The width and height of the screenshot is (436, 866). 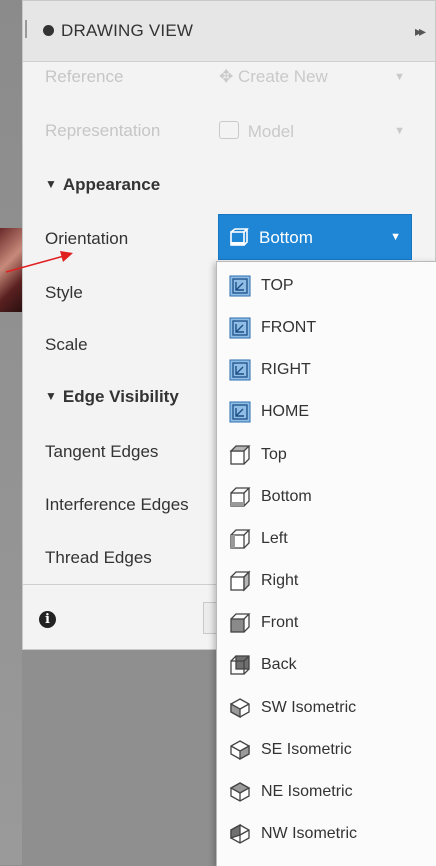 I want to click on scale-label: Scale, so click(x=66, y=344).